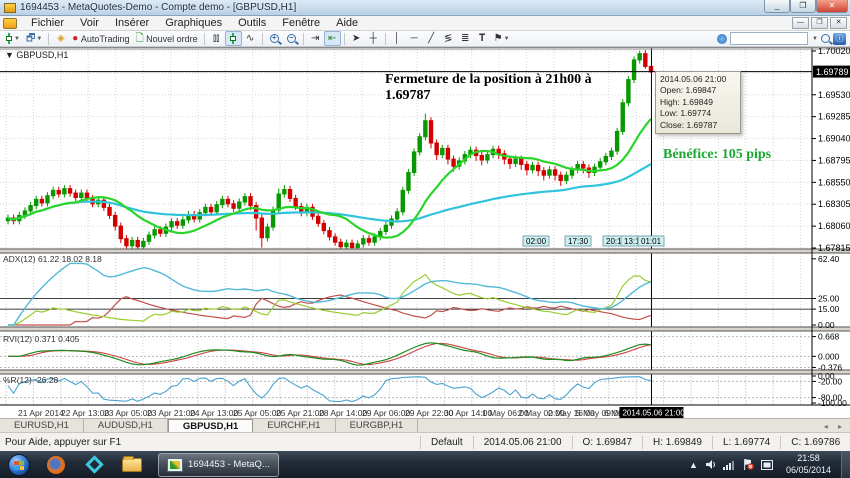 The image size is (850, 478). Describe the element at coordinates (686, 101) in the screenshot. I see `tooltip-high: High: 1.69849` at that location.